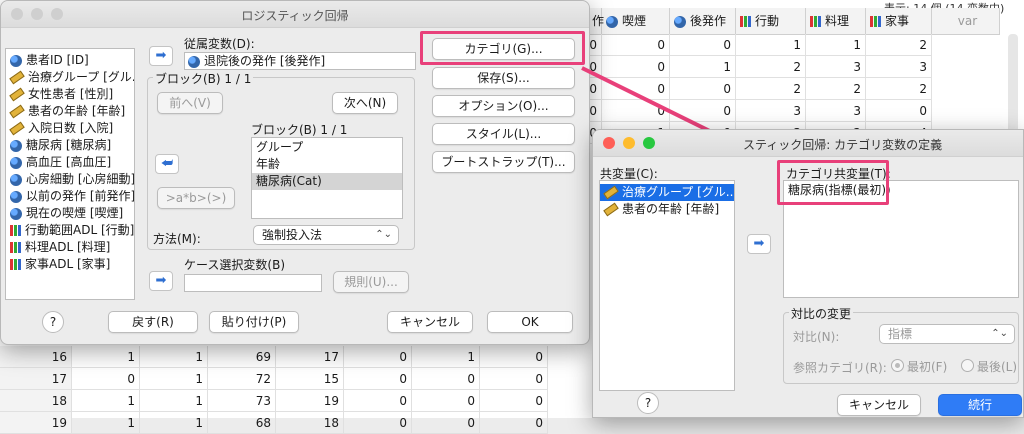 Image resolution: width=1024 pixels, height=434 pixels. What do you see at coordinates (242, 357) in the screenshot?
I see `table-cell: 69` at bounding box center [242, 357].